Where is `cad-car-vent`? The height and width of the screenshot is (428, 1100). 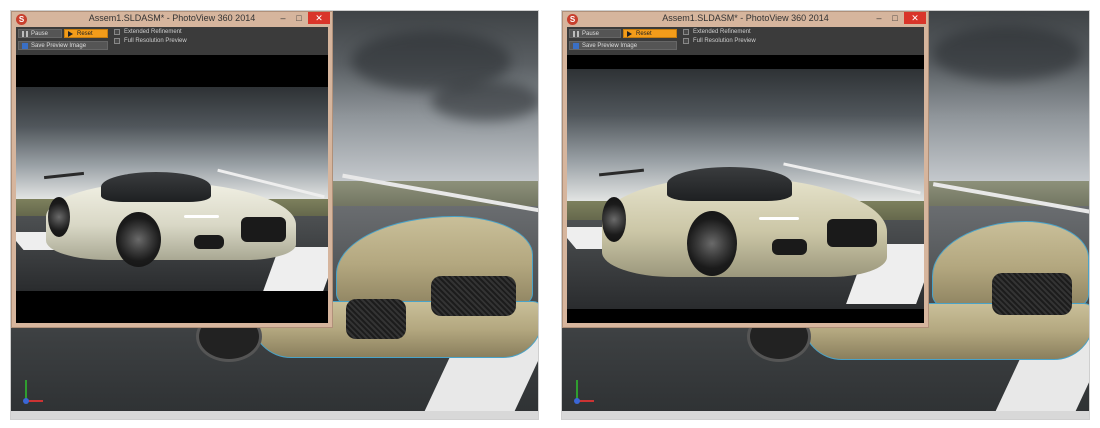 cad-car-vent is located at coordinates (376, 319).